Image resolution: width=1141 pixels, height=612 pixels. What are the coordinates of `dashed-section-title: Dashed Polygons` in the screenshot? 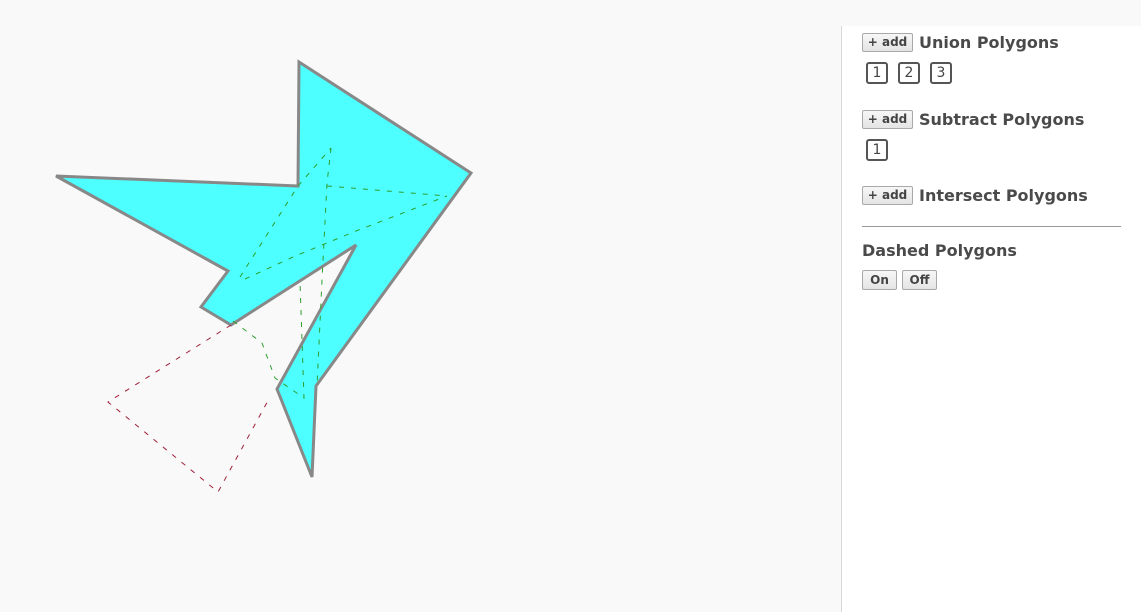 It's located at (939, 250).